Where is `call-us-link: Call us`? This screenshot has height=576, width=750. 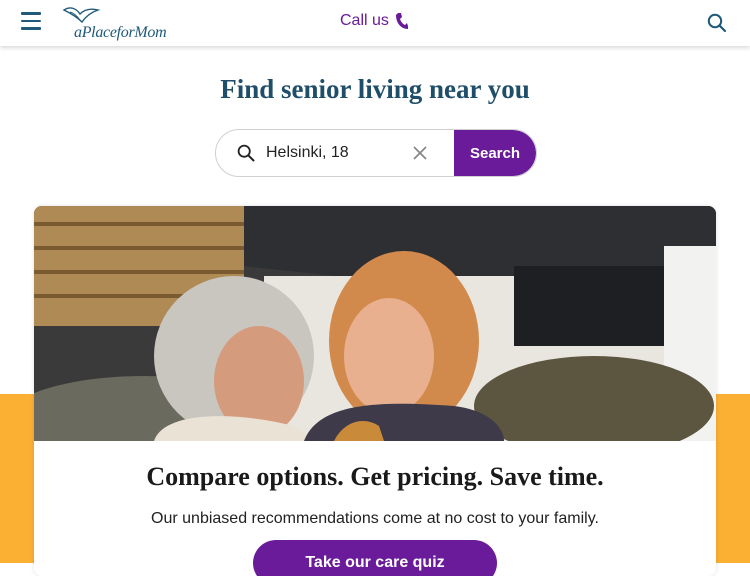 call-us-link: Call us is located at coordinates (374, 21).